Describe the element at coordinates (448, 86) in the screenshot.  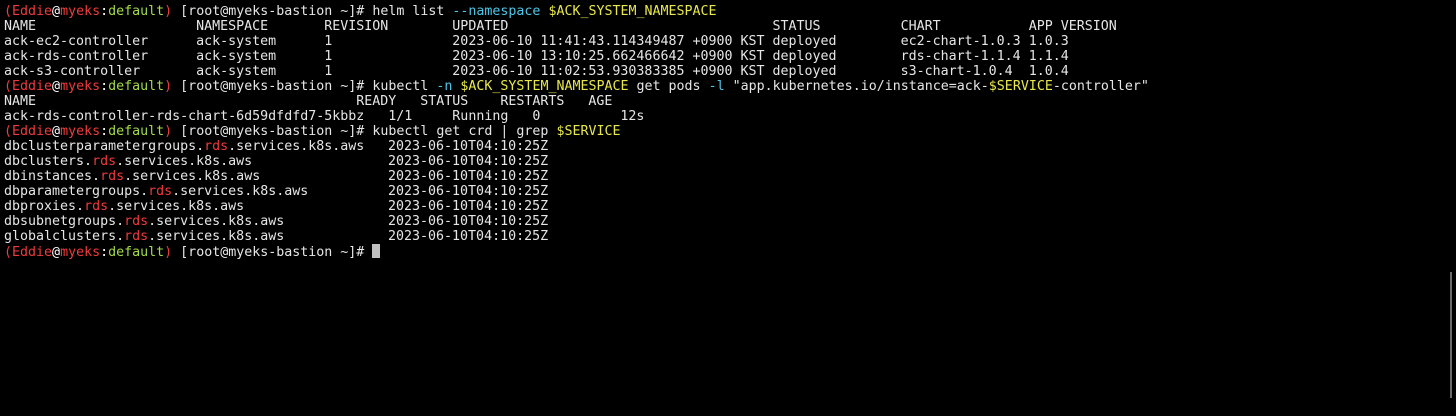
I see `command-flag: -n` at that location.